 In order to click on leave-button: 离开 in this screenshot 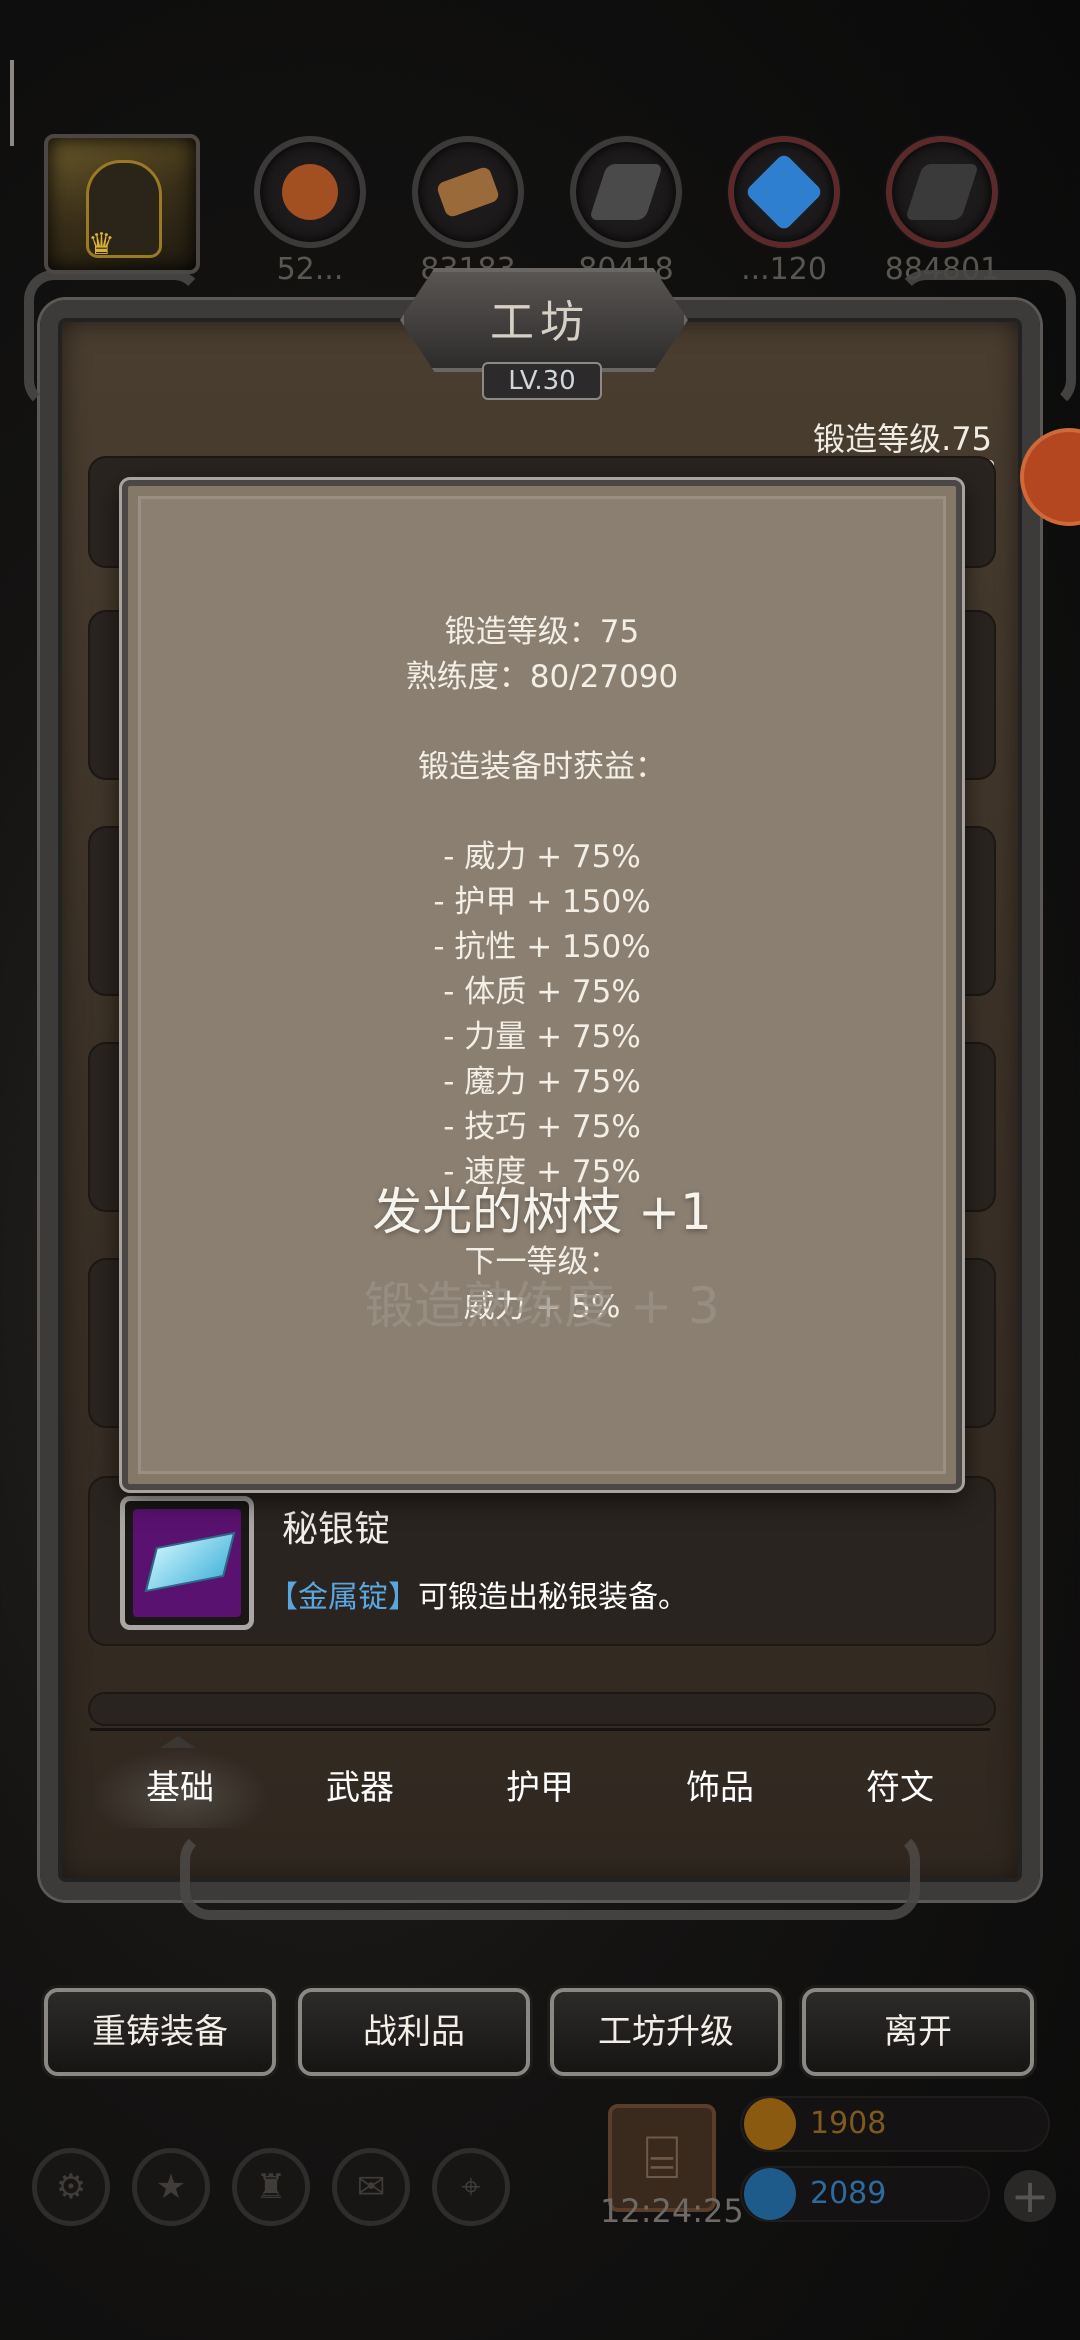, I will do `click(918, 2032)`.